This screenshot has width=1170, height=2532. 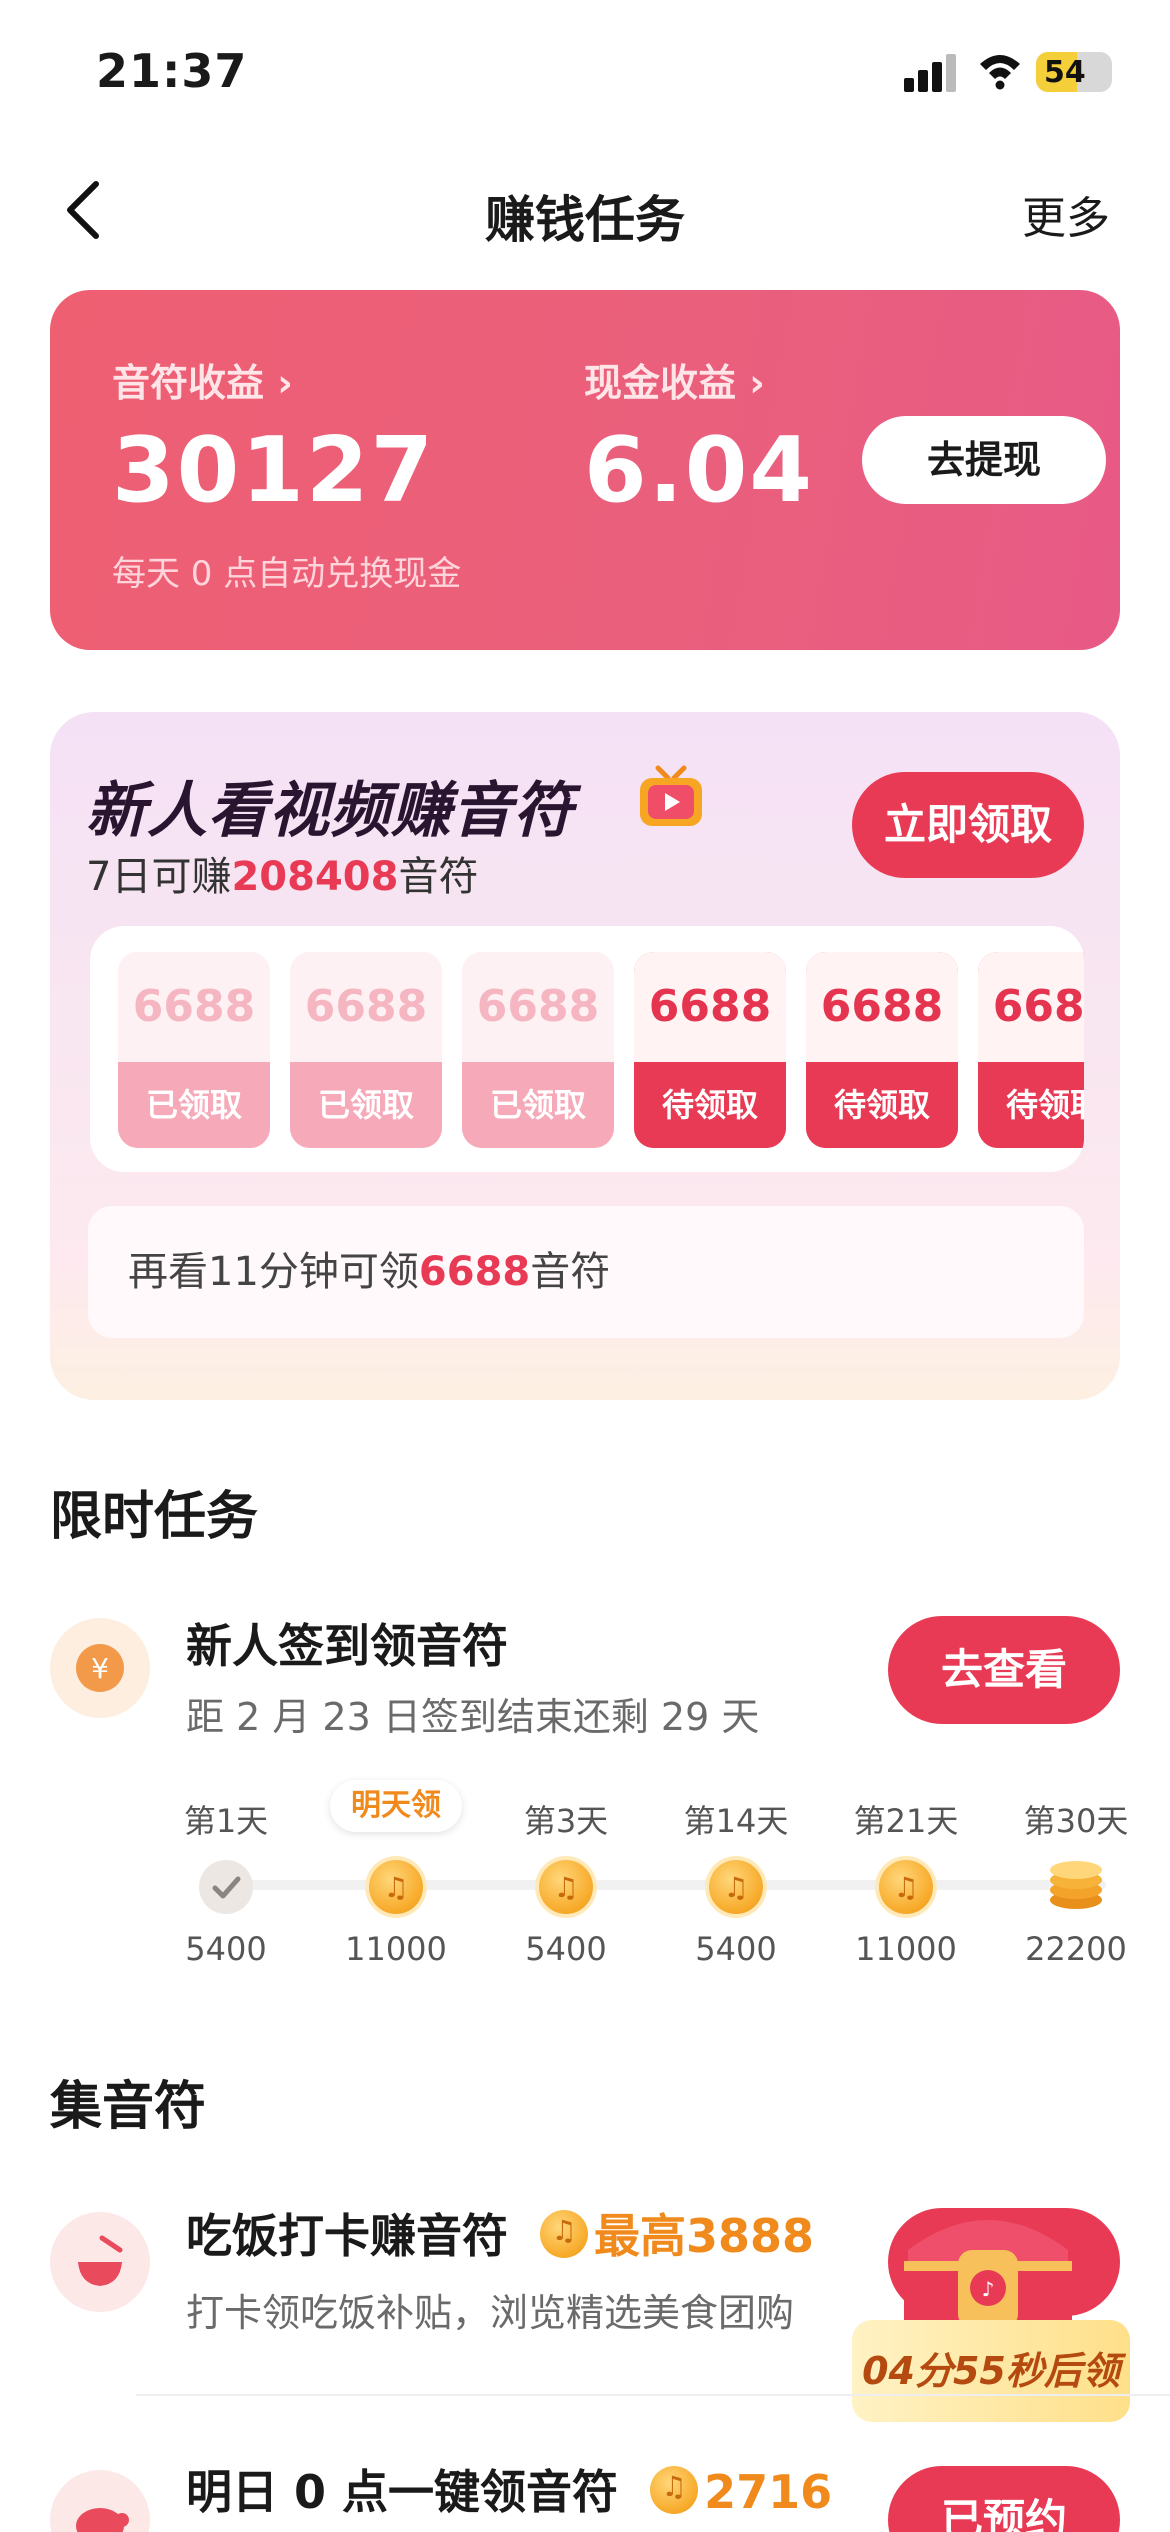 What do you see at coordinates (566, 1821) in the screenshot?
I see `timeline-day: 第3天` at bounding box center [566, 1821].